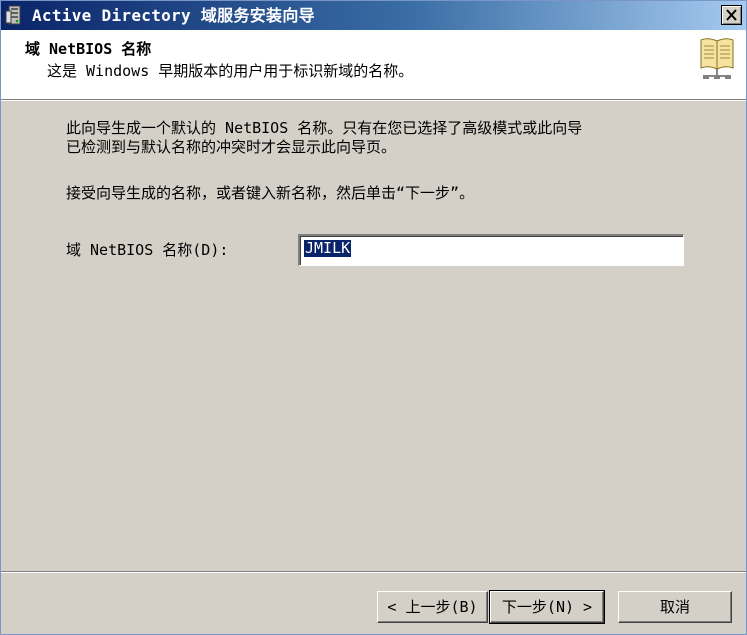 The image size is (747, 635). Describe the element at coordinates (675, 607) in the screenshot. I see `cancel-button: 取消` at that location.